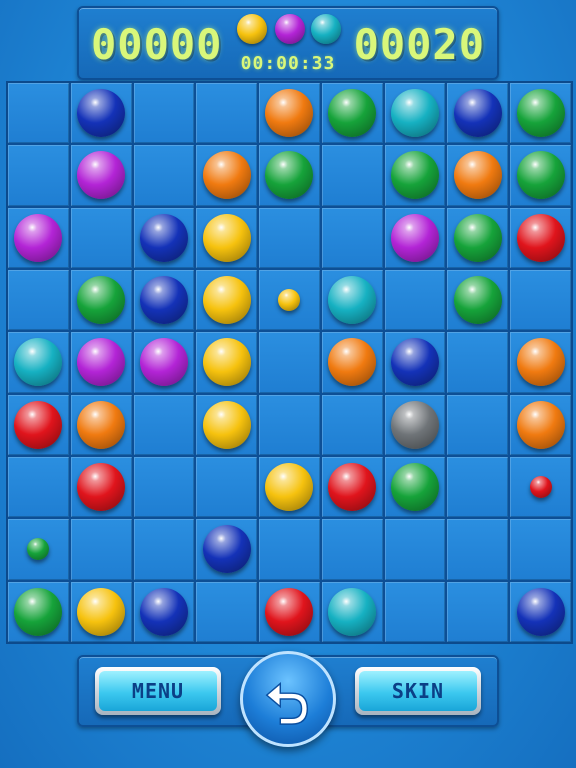 This screenshot has width=576, height=768. What do you see at coordinates (158, 691) in the screenshot?
I see `menu-button: MENU` at bounding box center [158, 691].